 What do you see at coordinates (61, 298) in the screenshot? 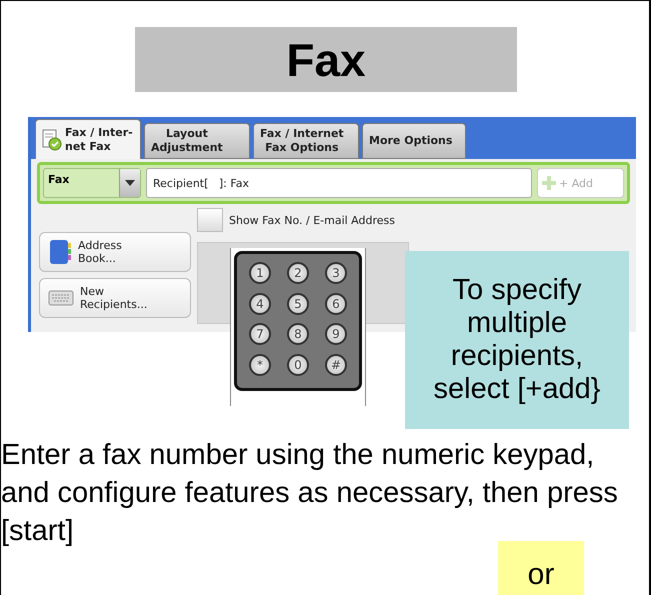
I see `keyboard-icon` at bounding box center [61, 298].